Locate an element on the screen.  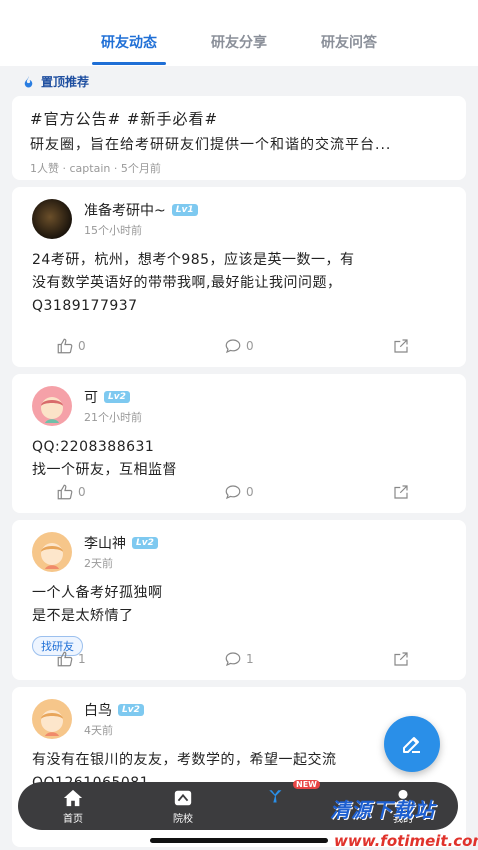
community-logo: NEW is located at coordinates (293, 803).